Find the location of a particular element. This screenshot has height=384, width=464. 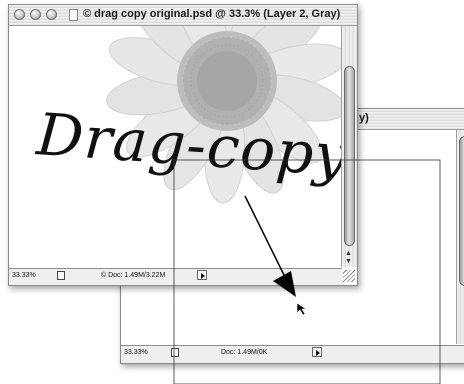

drag-direction-arrow-head is located at coordinates (284, 284).